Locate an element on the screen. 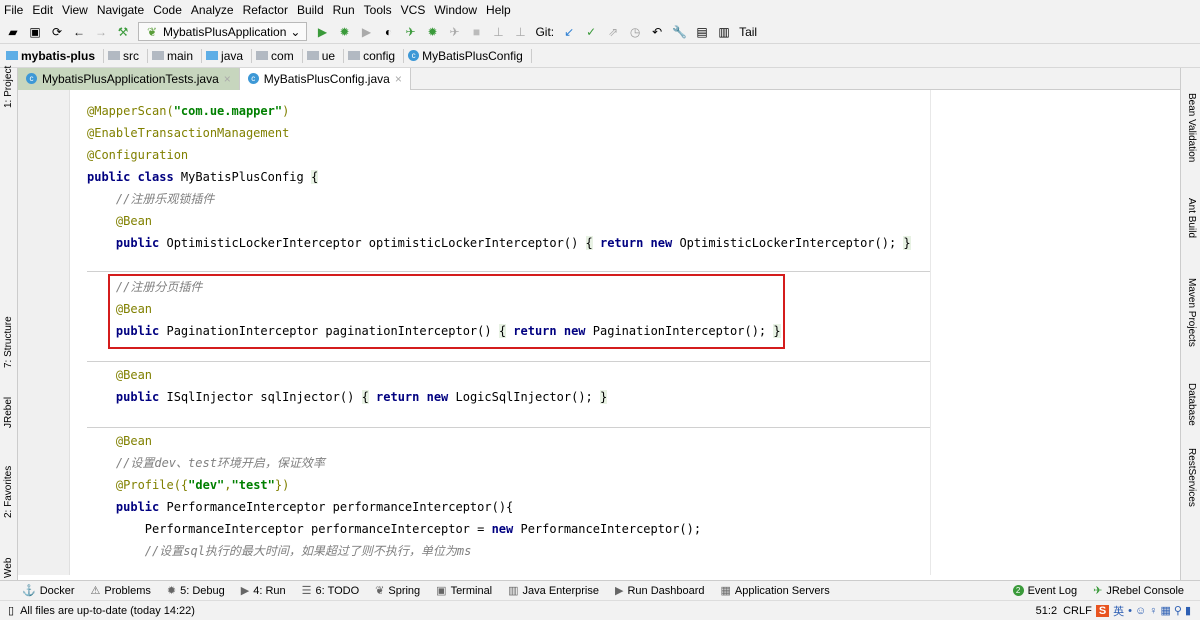 The height and width of the screenshot is (620, 1200). stop-icon: ■ is located at coordinates (476, 32).